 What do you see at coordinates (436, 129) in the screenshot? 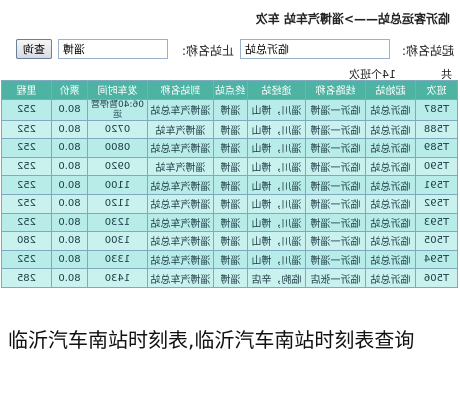
I see `table-cell: T588` at bounding box center [436, 129].